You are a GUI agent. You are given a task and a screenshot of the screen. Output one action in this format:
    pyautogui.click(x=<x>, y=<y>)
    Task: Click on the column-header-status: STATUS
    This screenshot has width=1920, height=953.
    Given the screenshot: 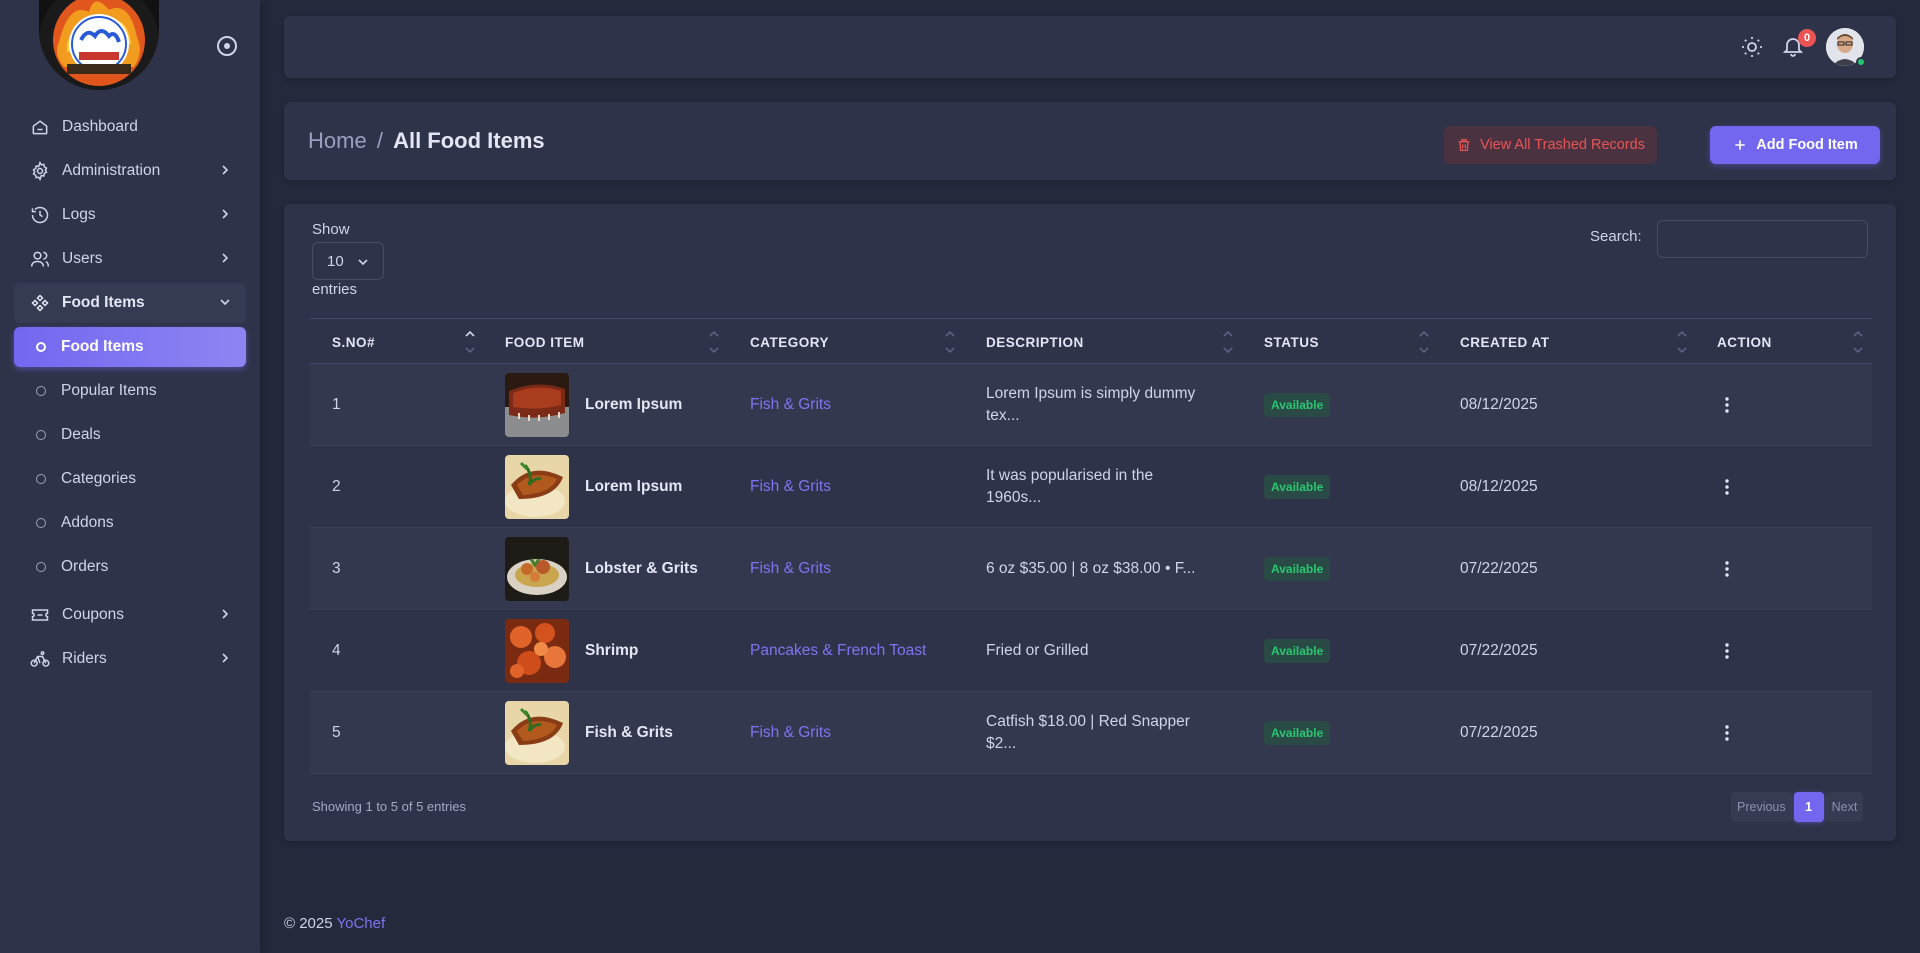 What is the action you would take?
    pyautogui.click(x=1291, y=342)
    